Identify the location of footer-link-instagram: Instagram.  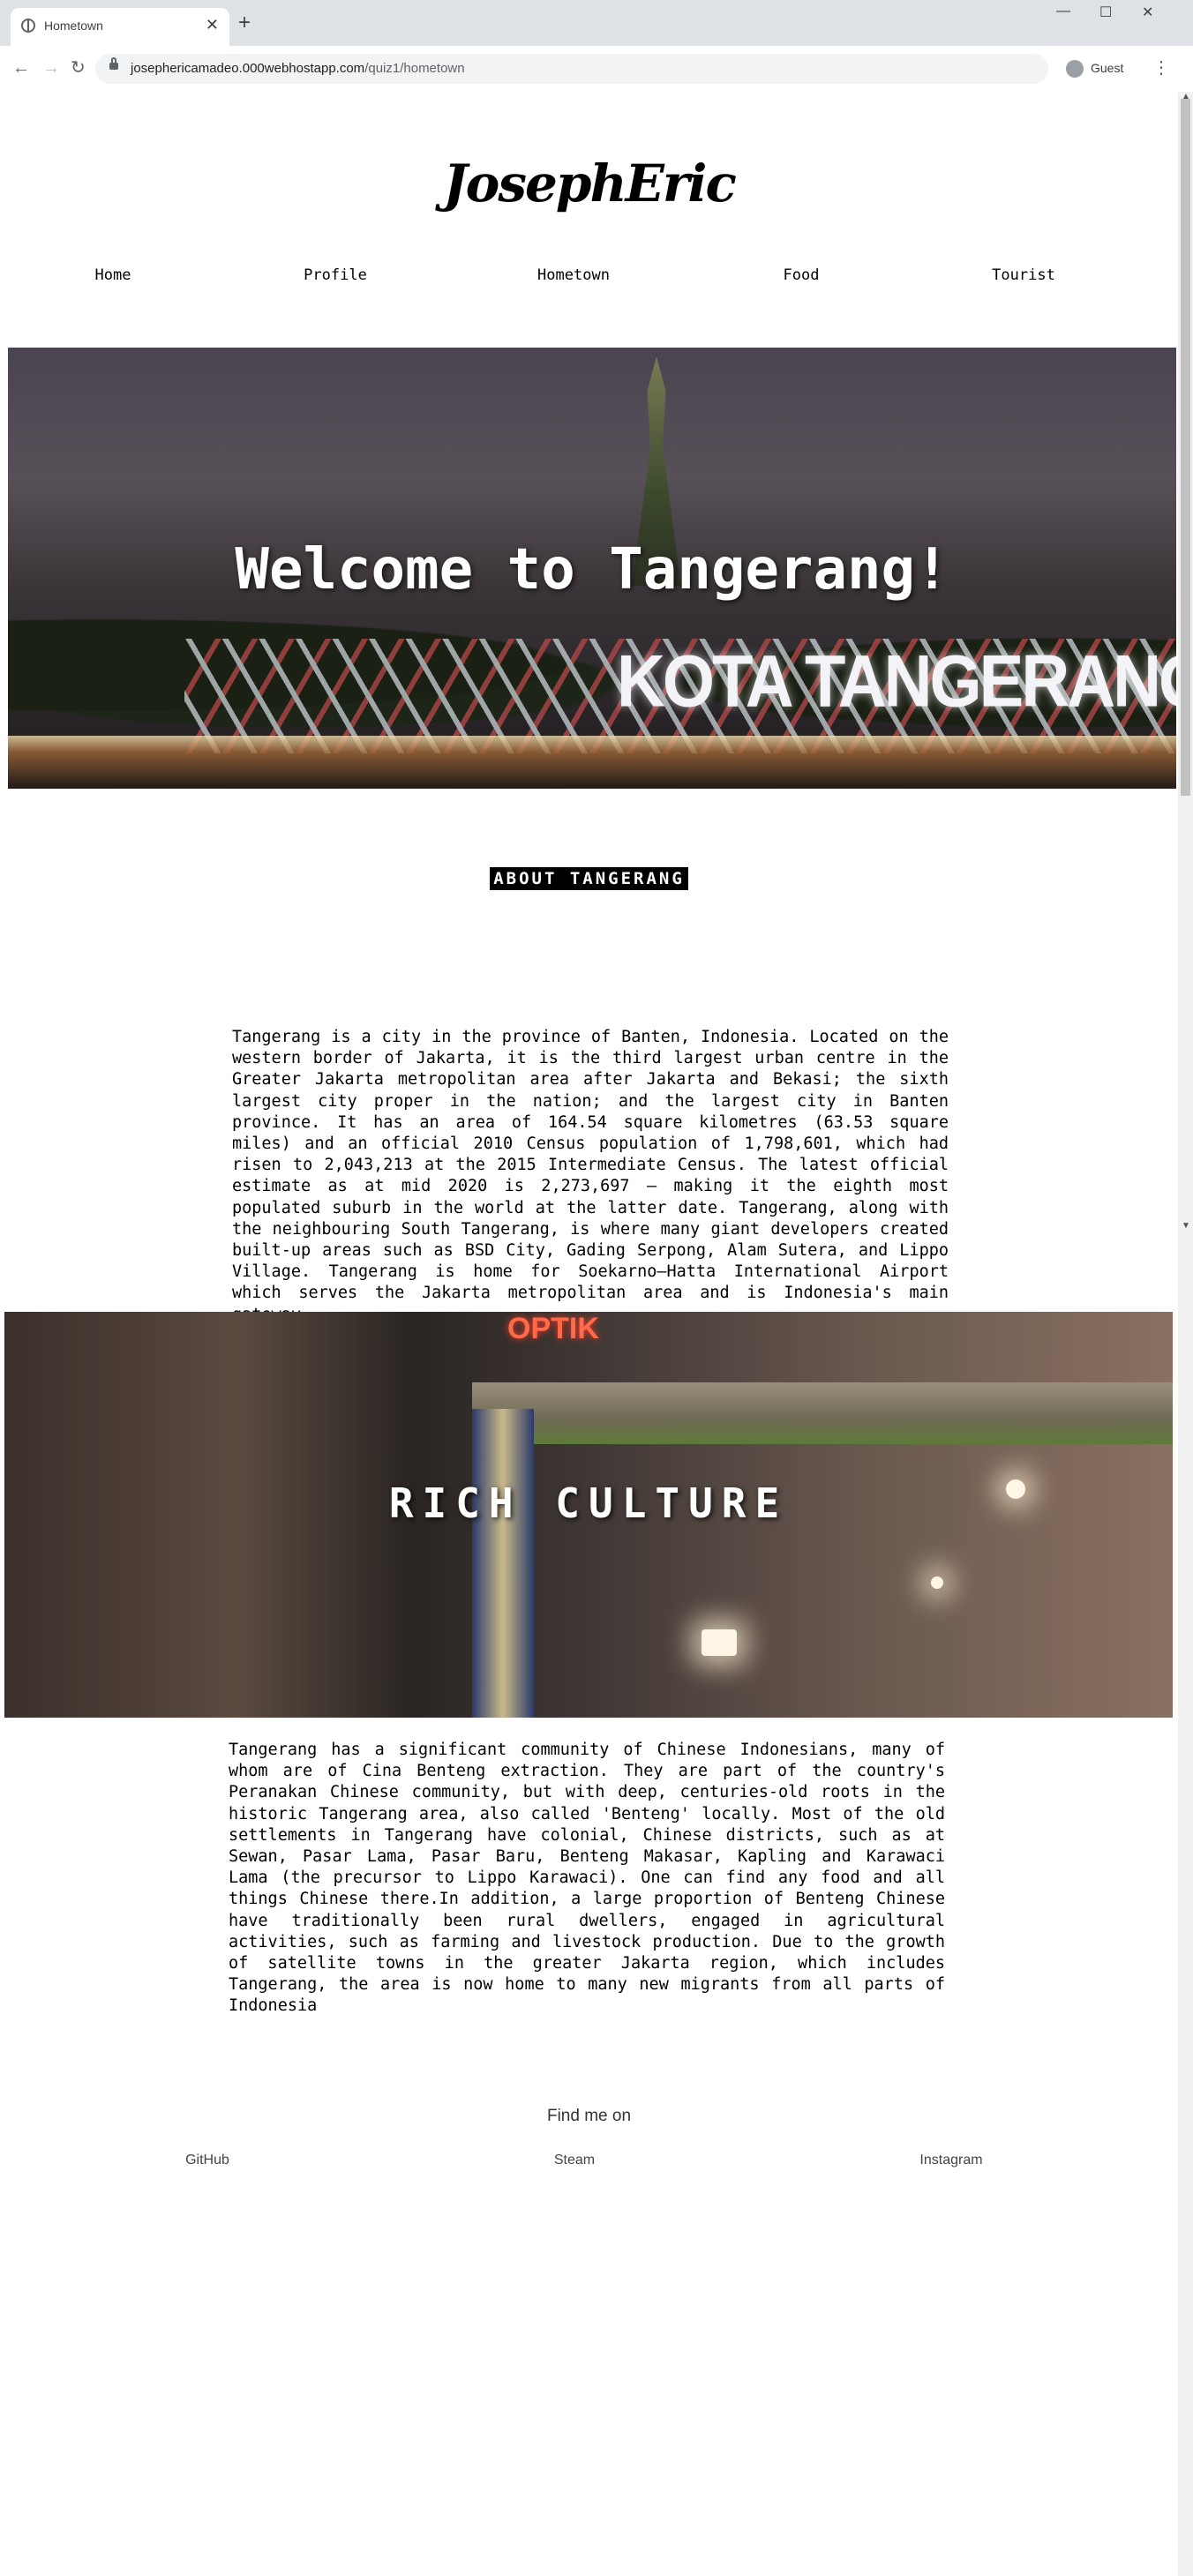
(950, 2161).